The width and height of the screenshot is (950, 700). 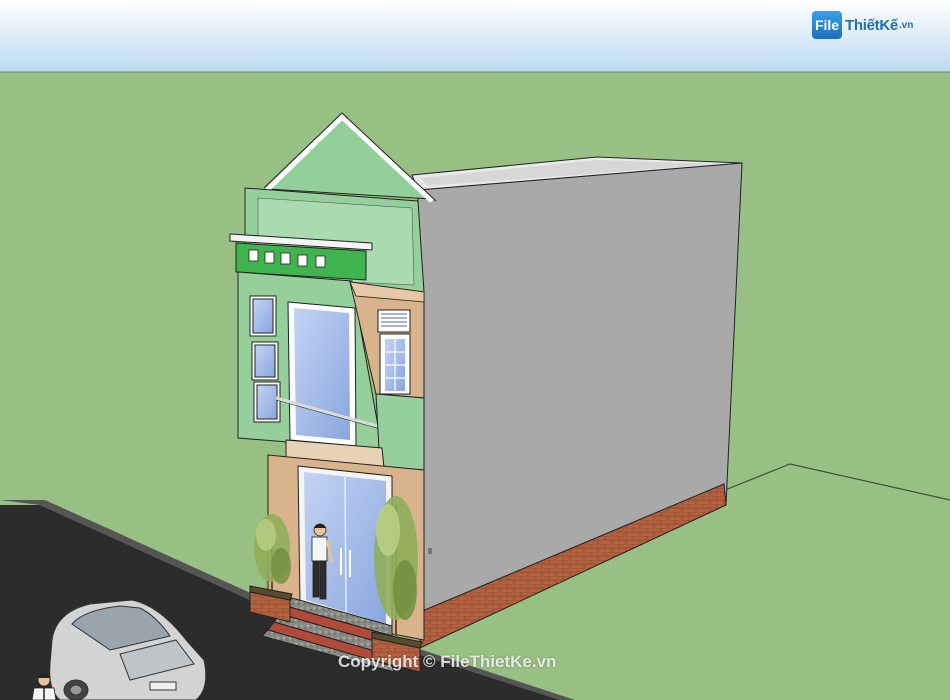 I want to click on left-windows, so click(x=265, y=359).